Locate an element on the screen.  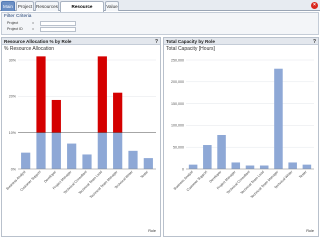
y-tick-label: 50,000 is located at coordinates (178, 148).